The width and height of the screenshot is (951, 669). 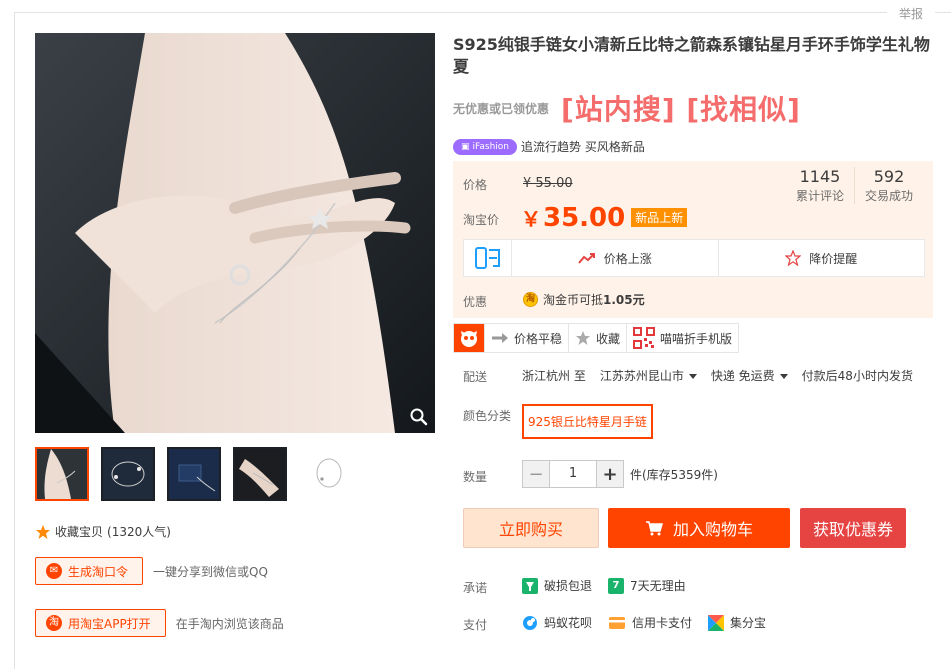 I want to click on taobao-price-label: 淘宝价, so click(x=481, y=220).